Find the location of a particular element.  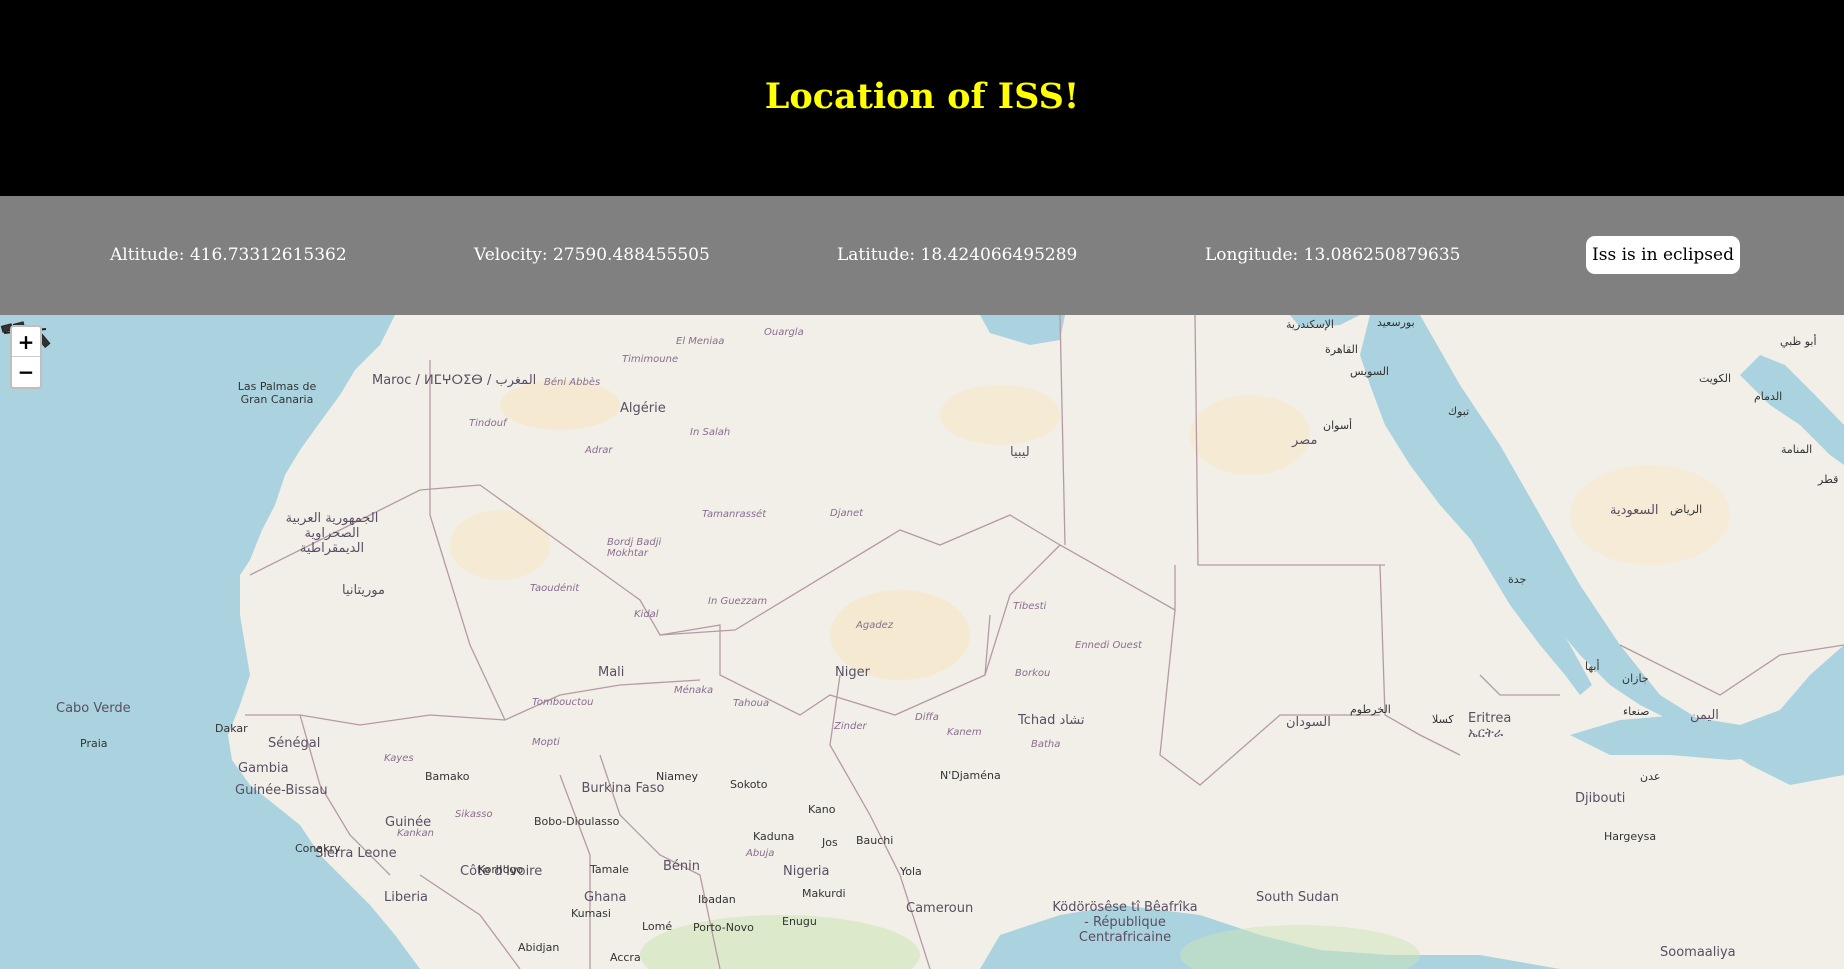

map-label-timimoune: Timimoune is located at coordinates (650, 359).